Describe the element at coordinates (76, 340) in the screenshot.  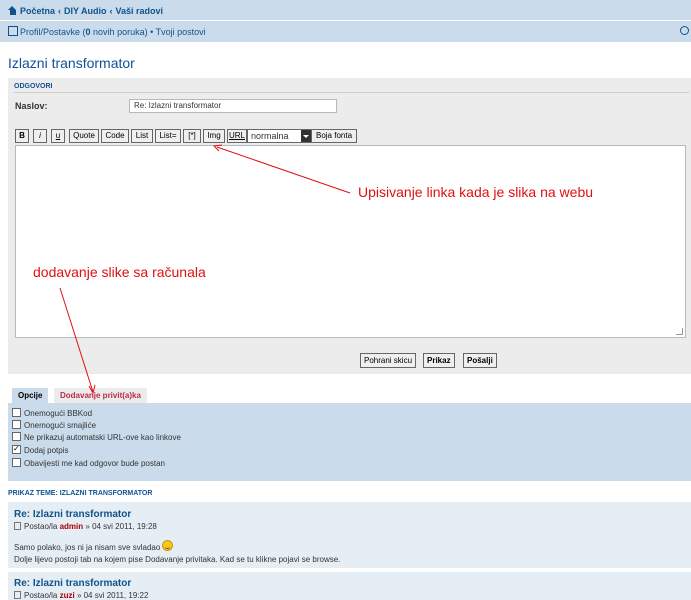
I see `annotation-arrow-local` at that location.